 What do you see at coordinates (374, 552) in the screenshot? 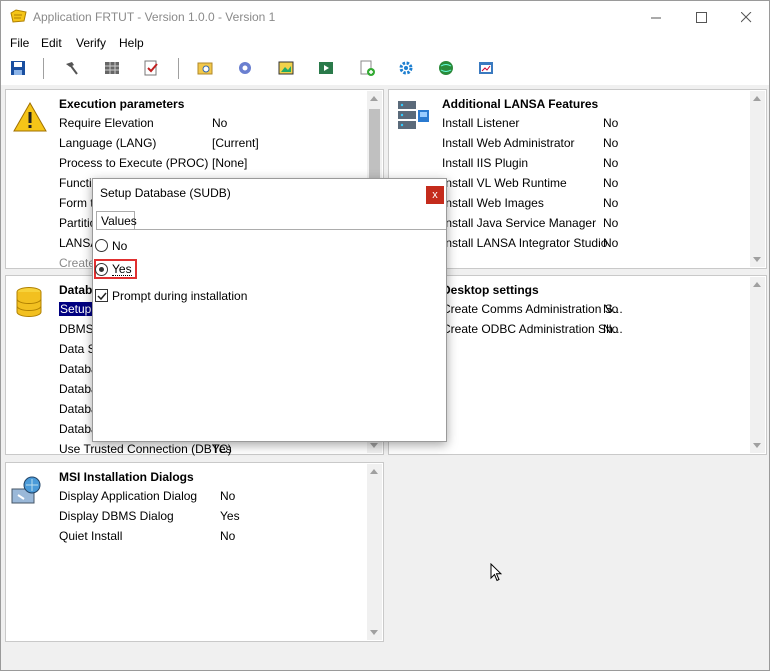
I see `msi-scrollbar` at bounding box center [374, 552].